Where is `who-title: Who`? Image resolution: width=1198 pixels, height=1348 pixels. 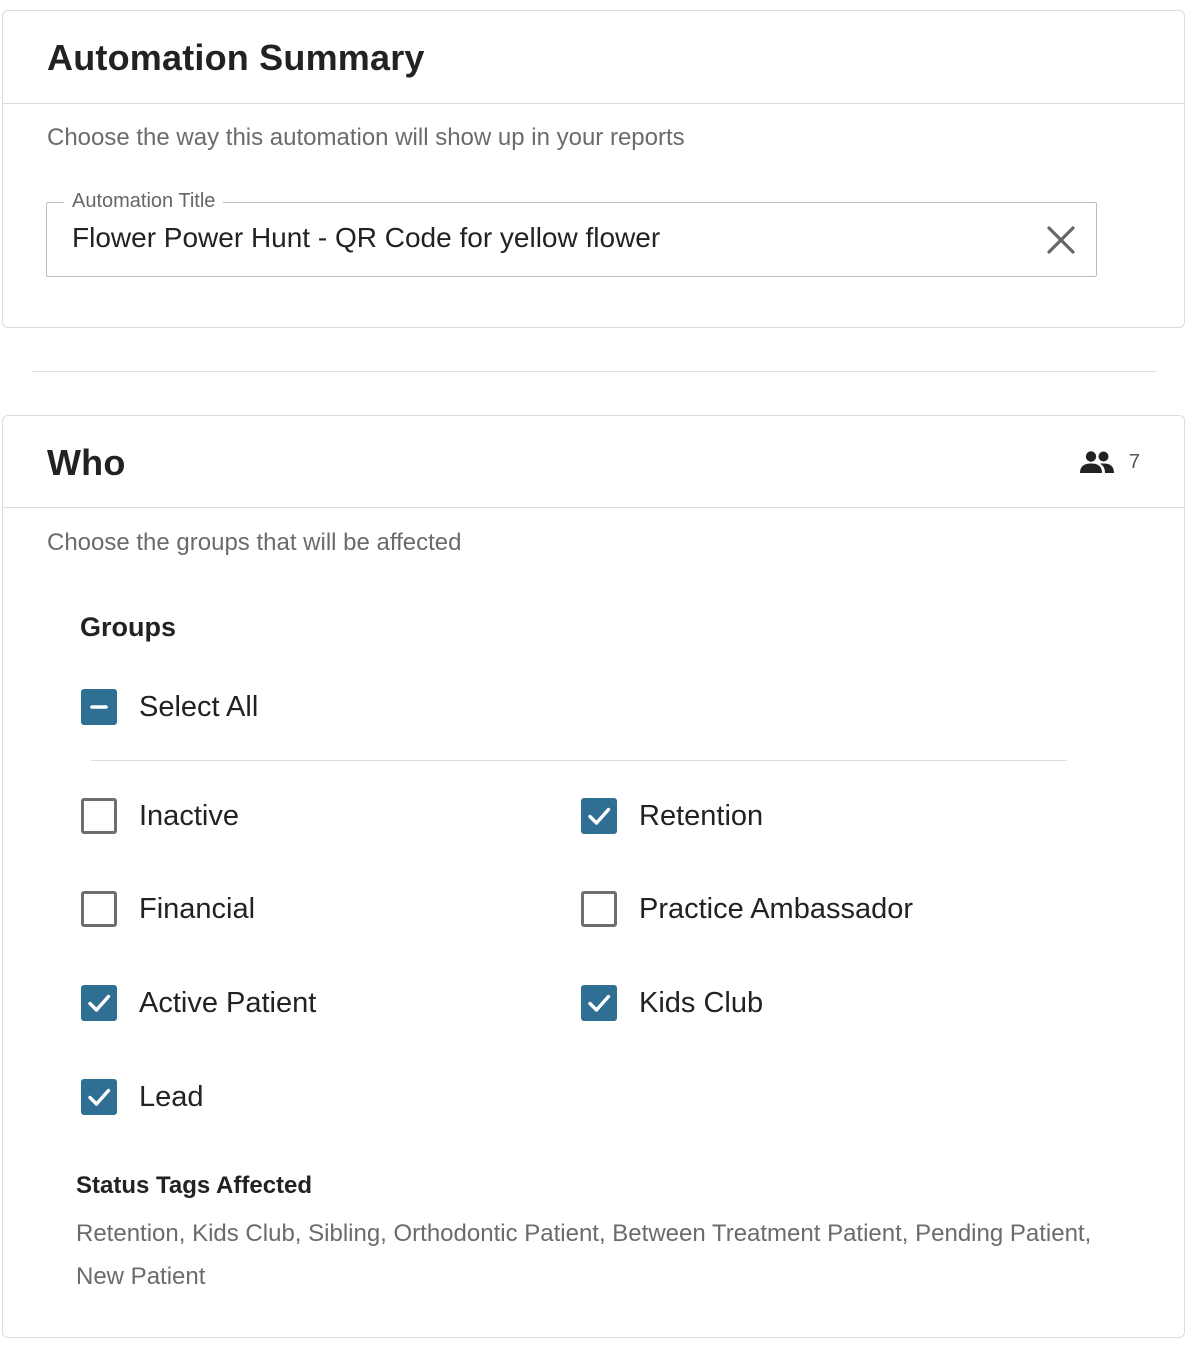 who-title: Who is located at coordinates (86, 462).